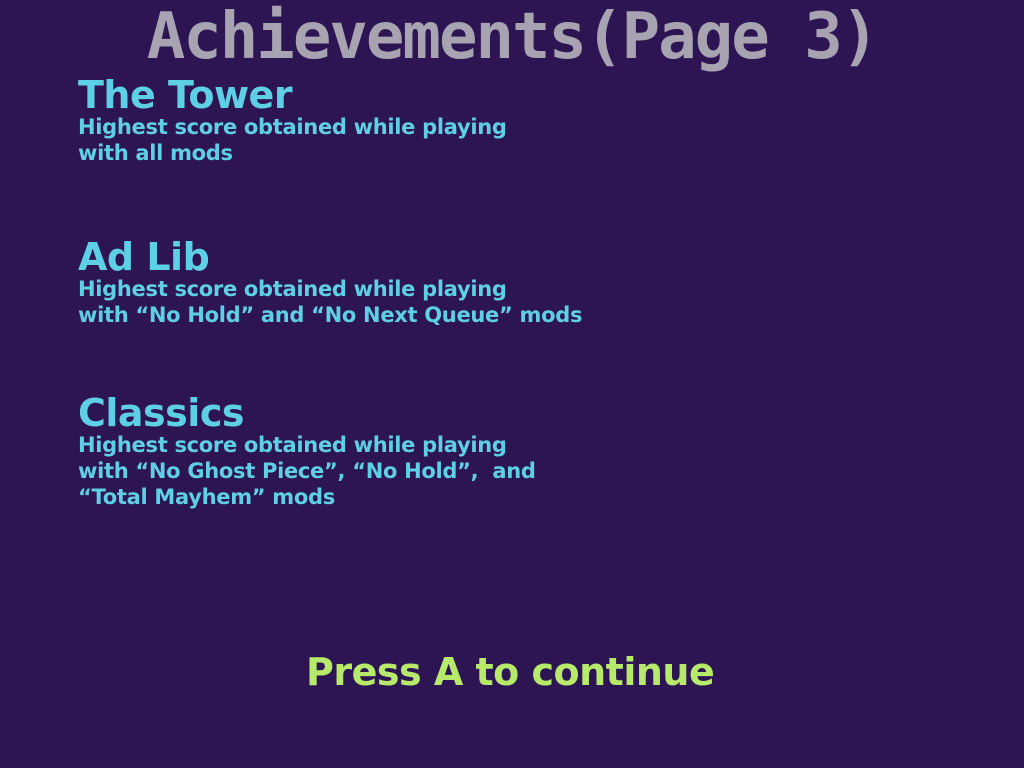  Describe the element at coordinates (206, 497) in the screenshot. I see `achievement-description-line: “Total Mayhem” mods` at that location.